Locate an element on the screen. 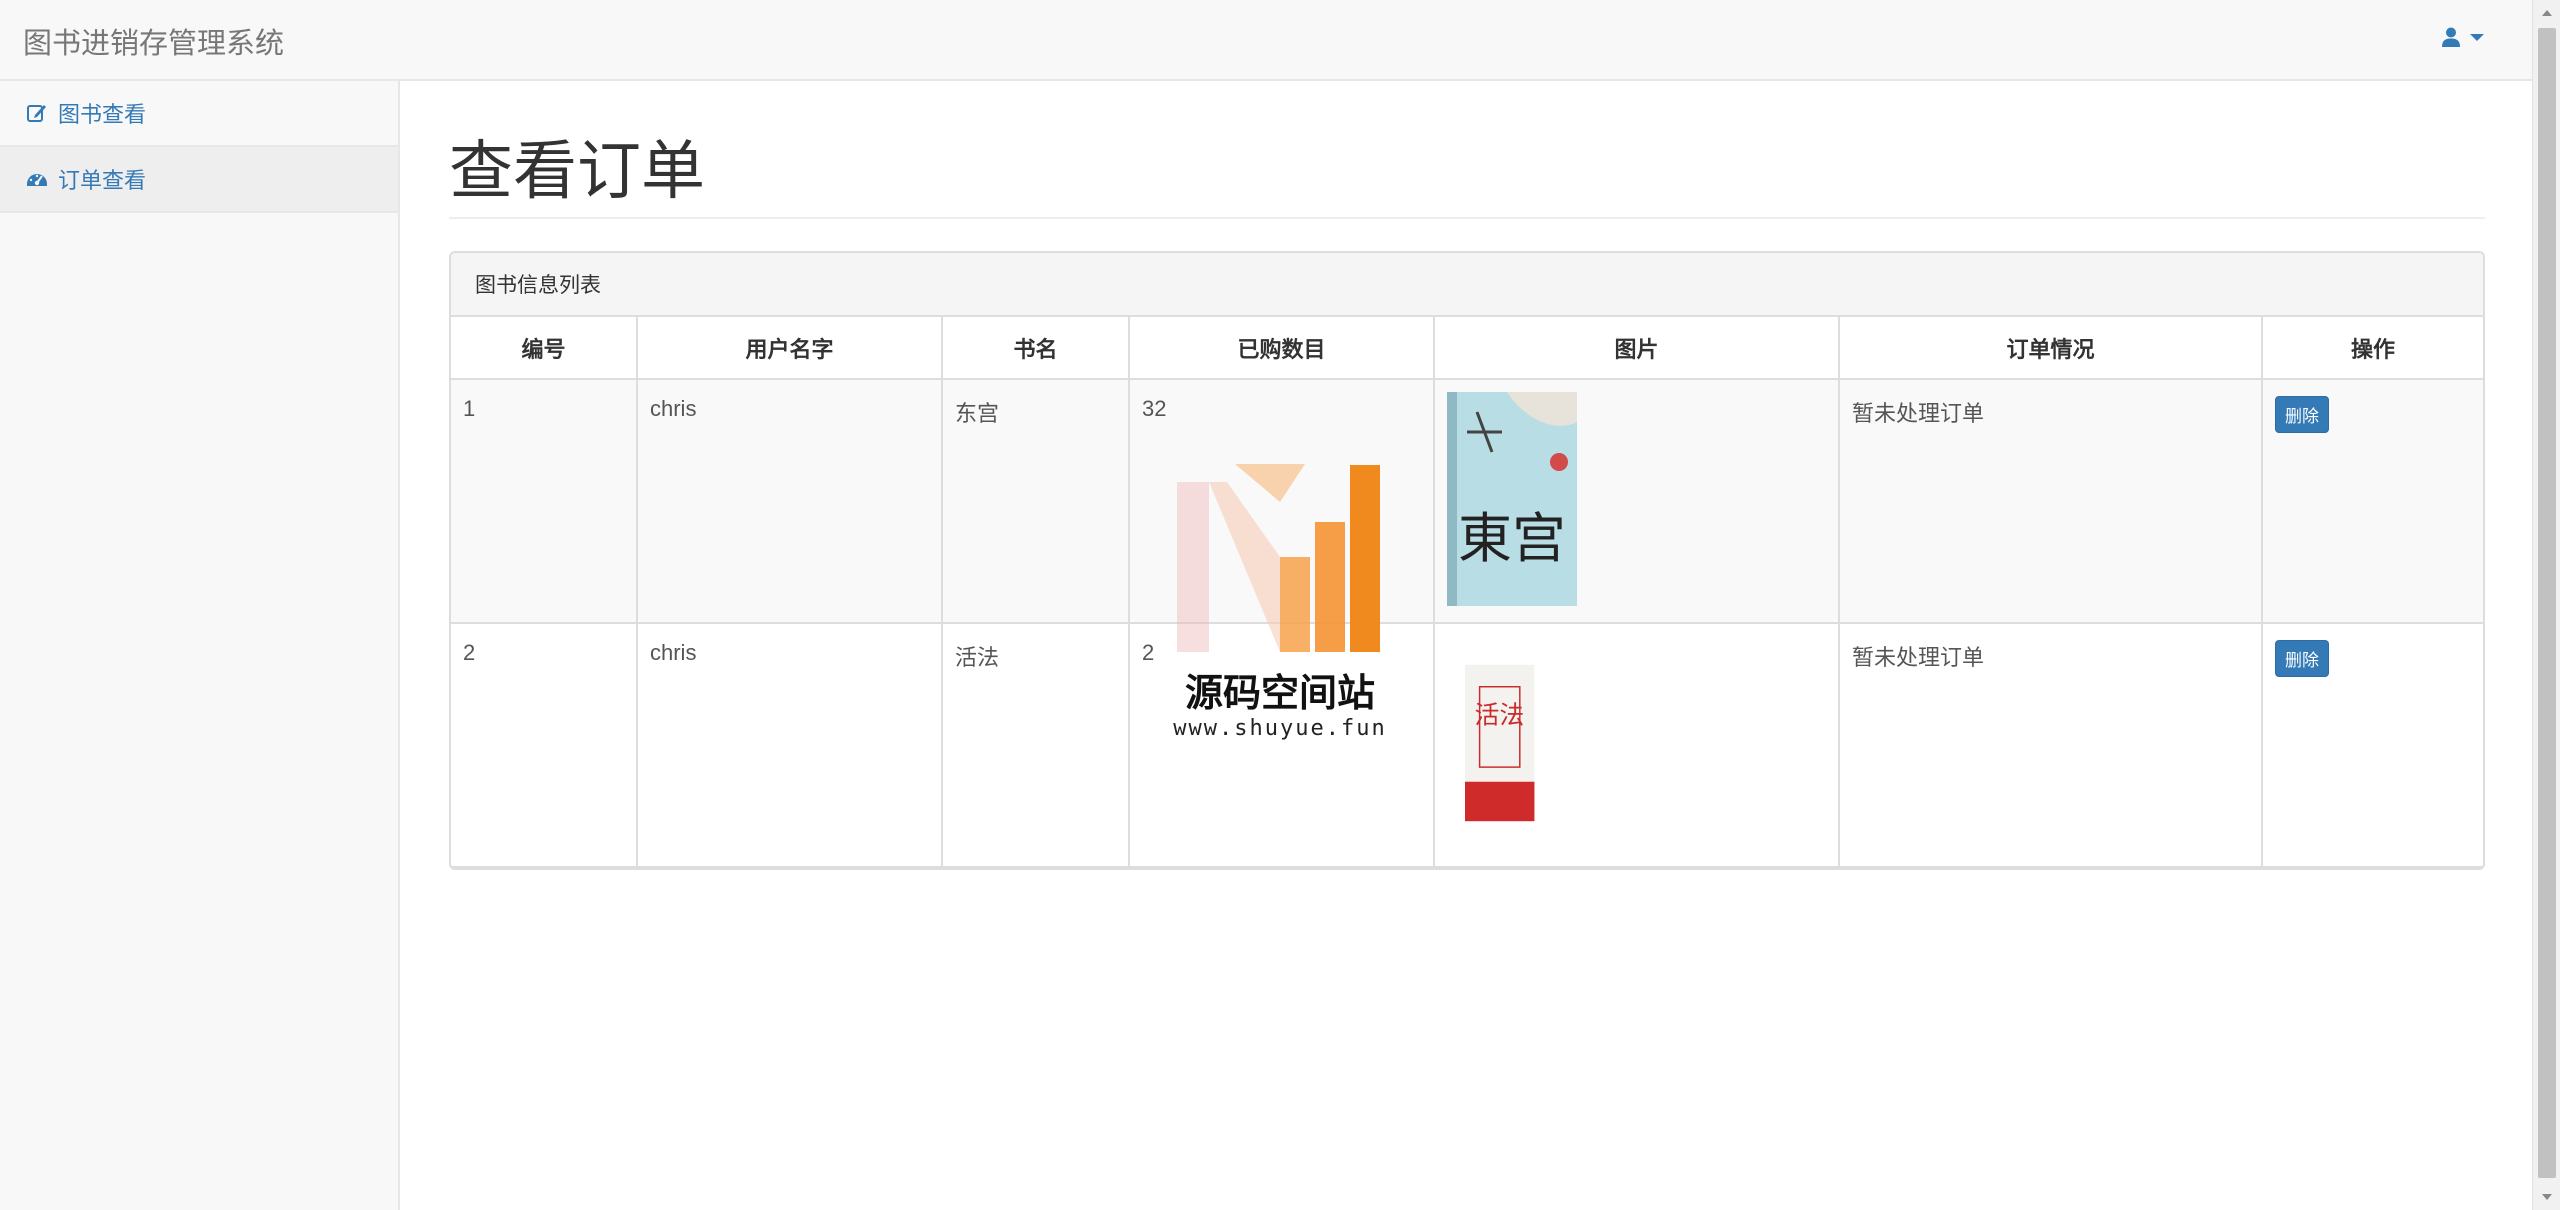 Image resolution: width=2560 pixels, height=1210 pixels. column-header-book: 书名 is located at coordinates (1035, 348).